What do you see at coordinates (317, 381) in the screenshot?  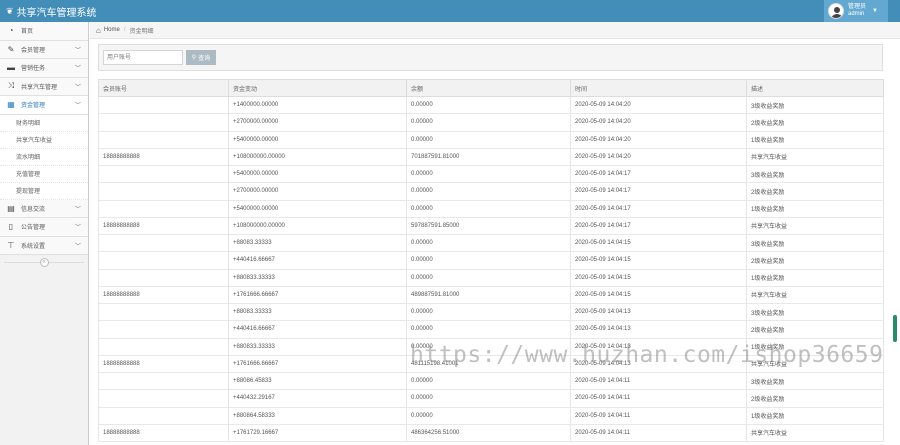 I see `change-cell: +88086.45833` at bounding box center [317, 381].